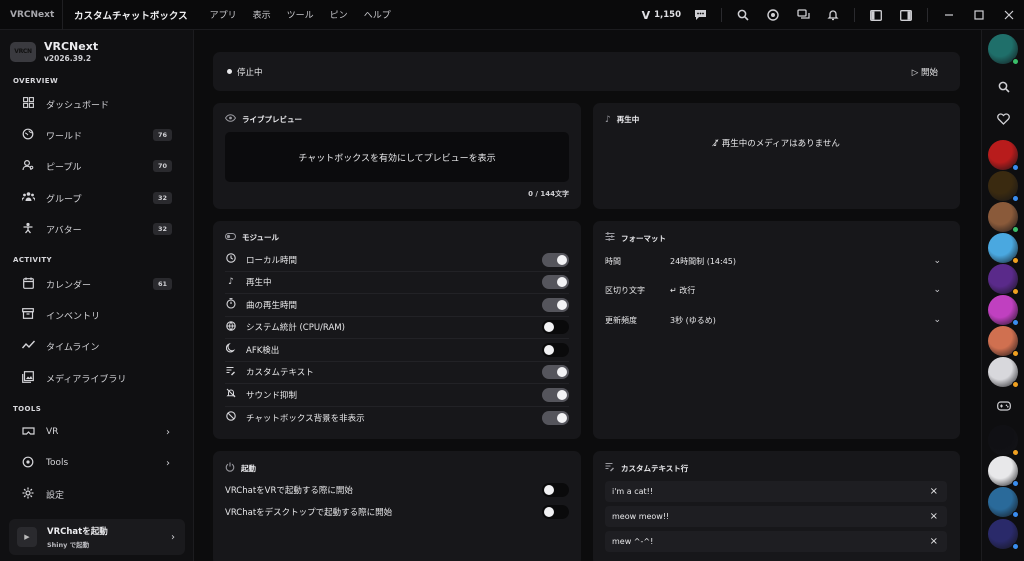  I want to click on module-row: AFK検出, so click(397, 350).